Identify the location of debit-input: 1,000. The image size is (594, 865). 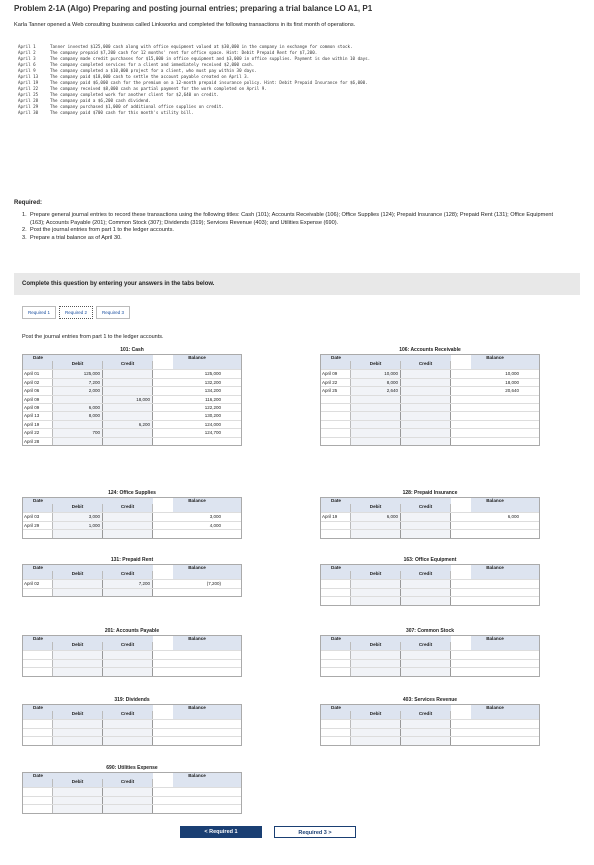
(78, 525).